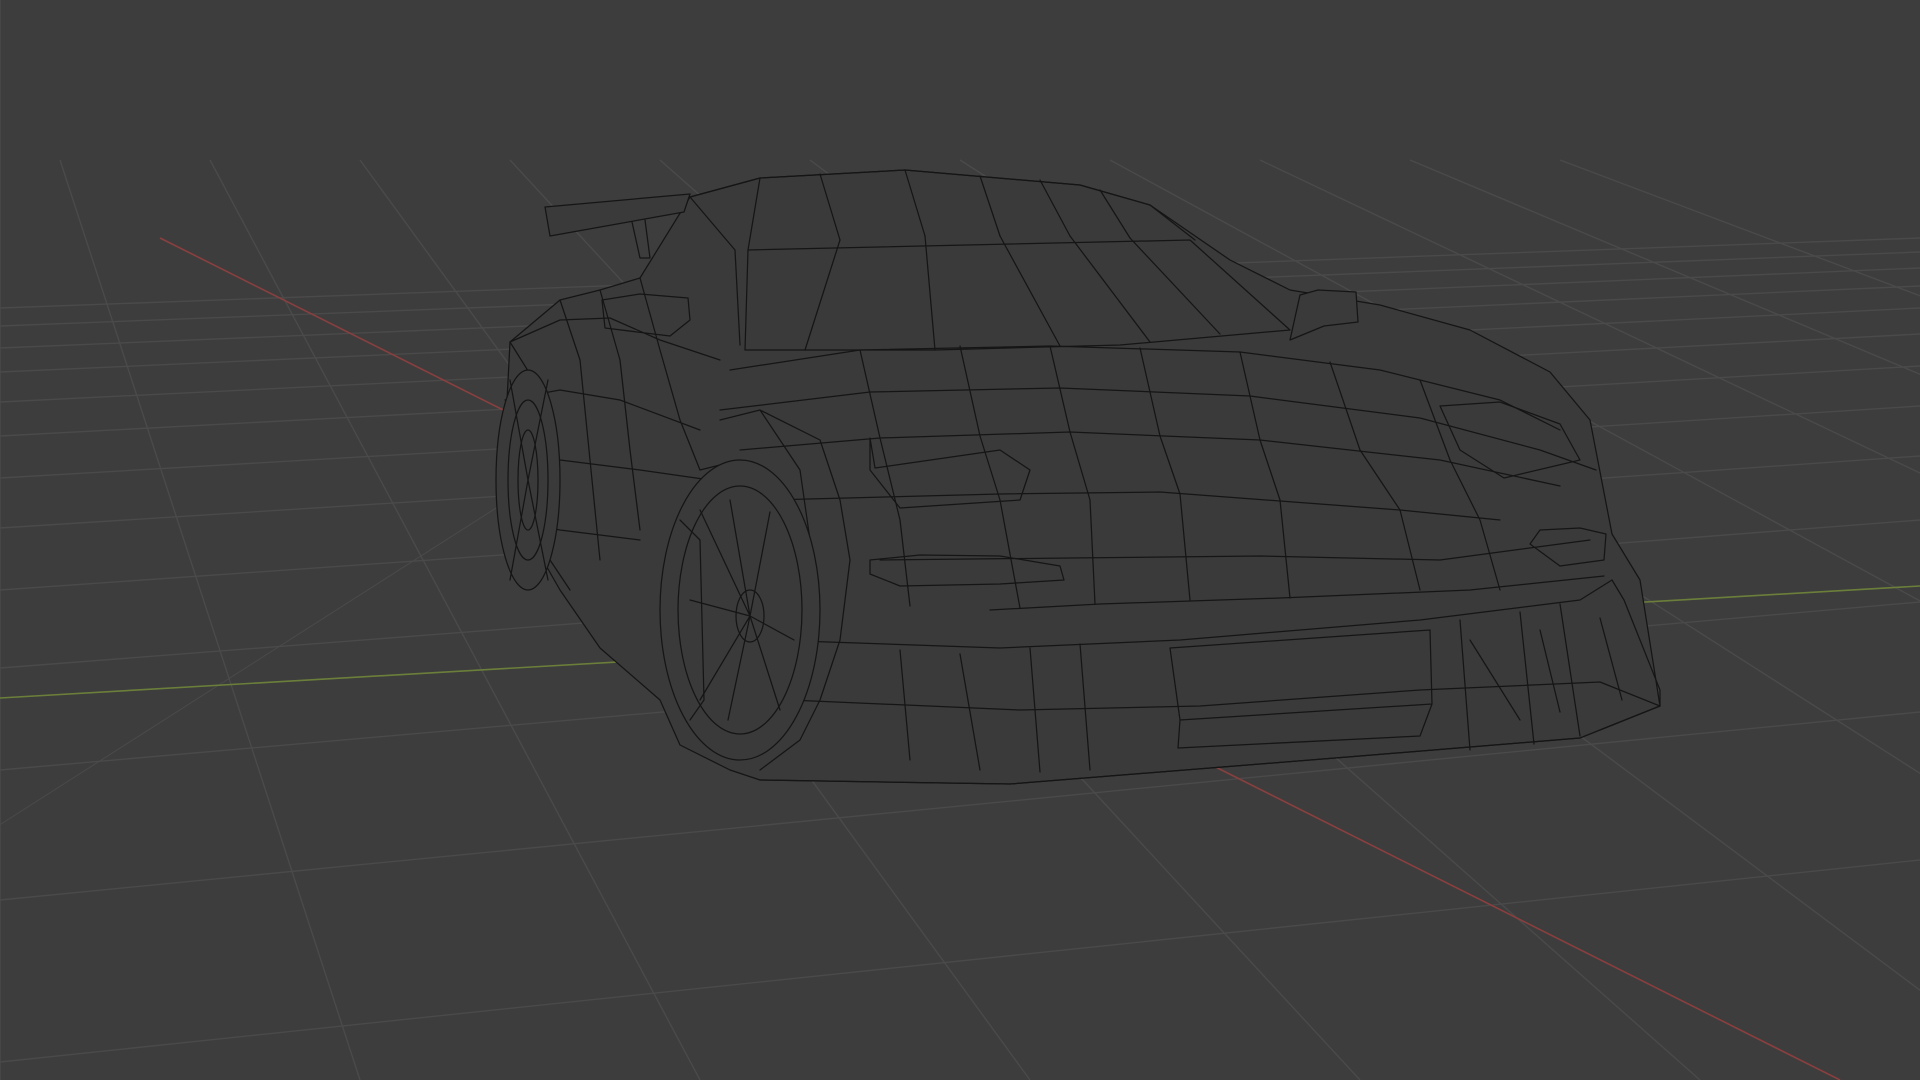 This screenshot has height=1080, width=1920. What do you see at coordinates (528, 480) in the screenshot?
I see `rear-left-wheel` at bounding box center [528, 480].